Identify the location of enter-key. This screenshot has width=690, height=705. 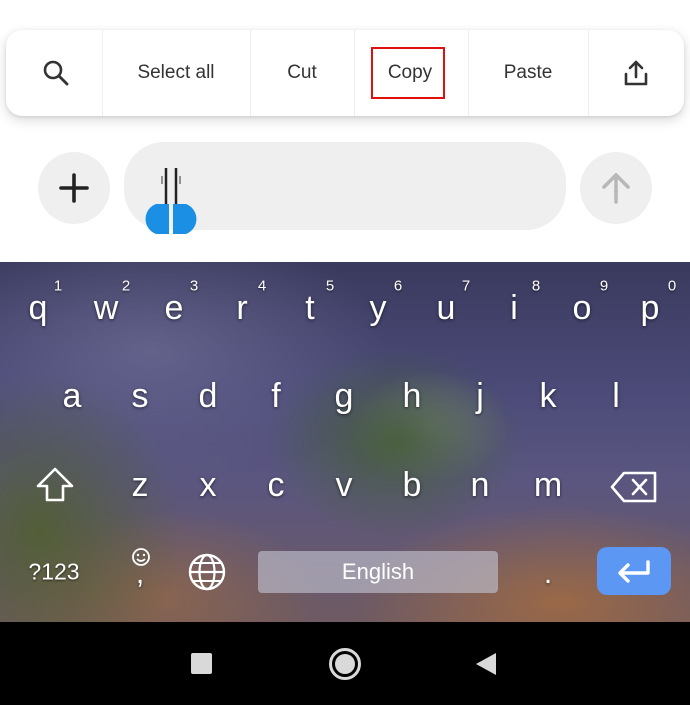
(634, 571).